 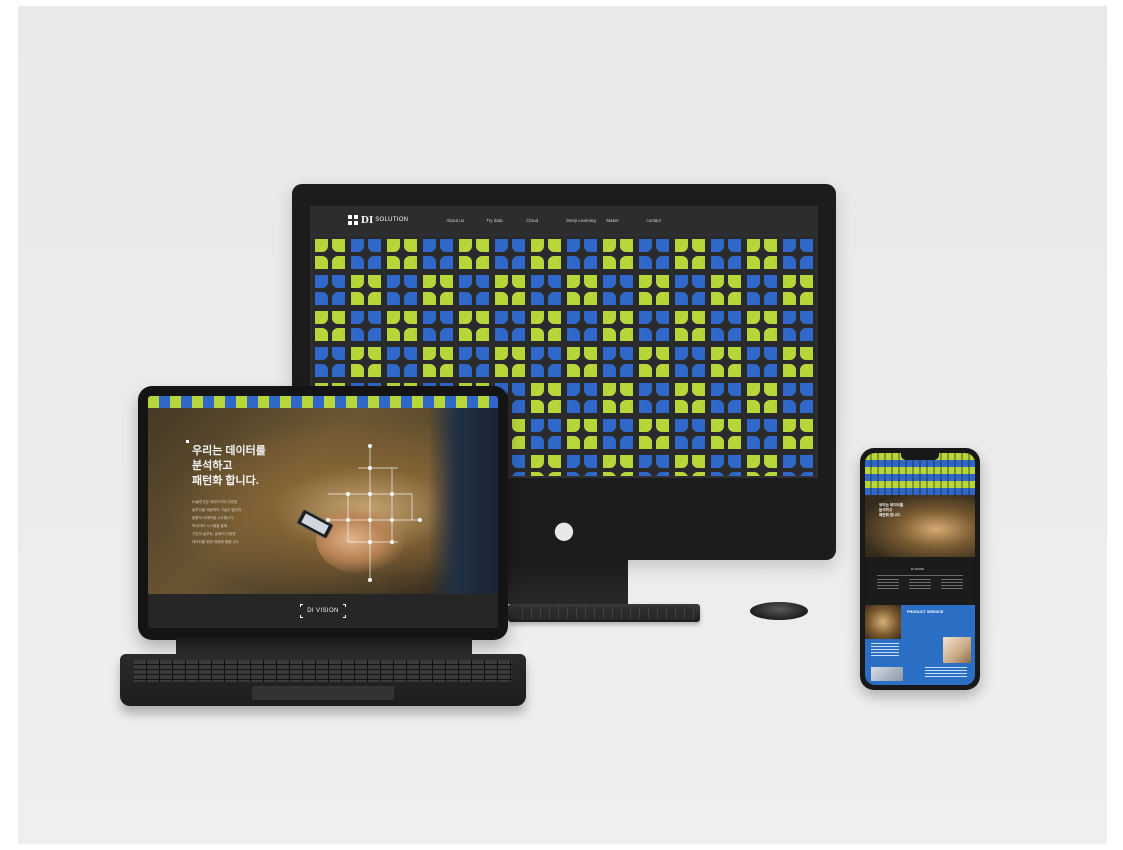 What do you see at coordinates (506, 220) in the screenshot?
I see `nav-try-data: Try data` at bounding box center [506, 220].